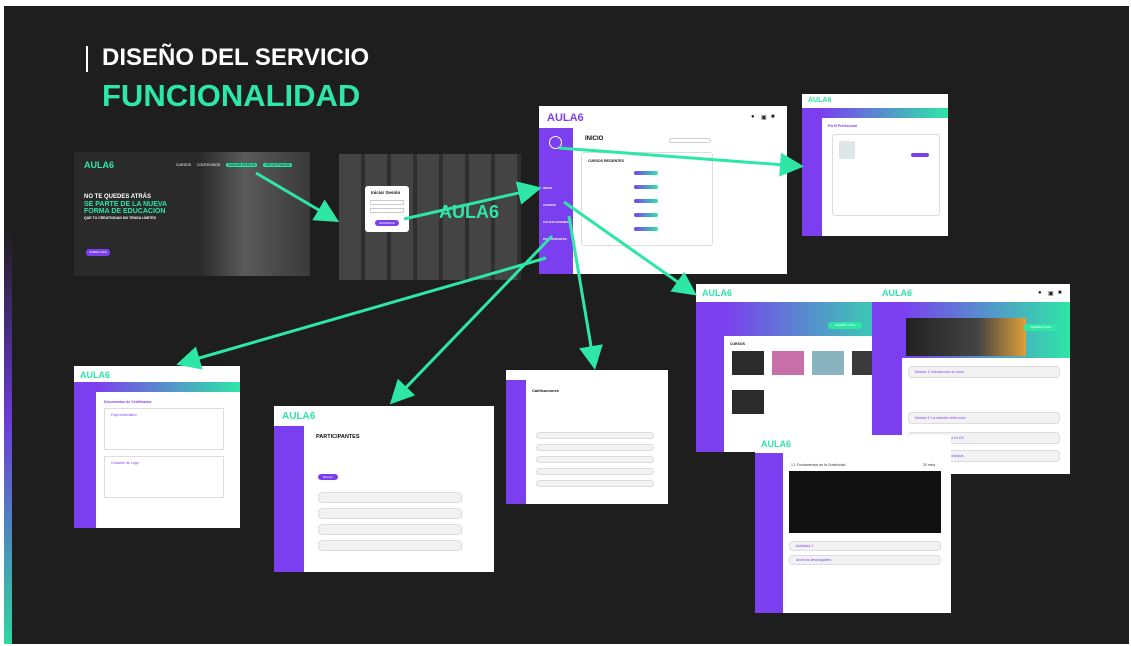 The image size is (1131, 646). What do you see at coordinates (297, 197) in the screenshot?
I see `arrow-landing-to-login` at bounding box center [297, 197].